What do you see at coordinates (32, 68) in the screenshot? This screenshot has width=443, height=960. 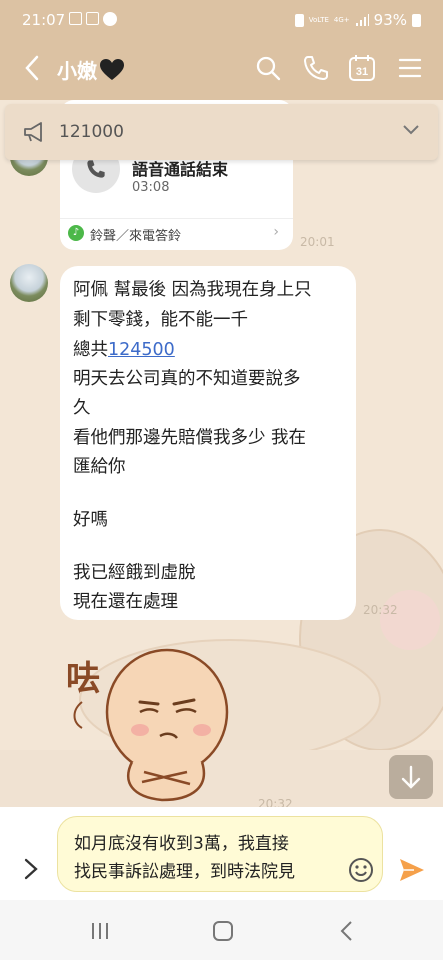 I see `back-arrow-icon` at bounding box center [32, 68].